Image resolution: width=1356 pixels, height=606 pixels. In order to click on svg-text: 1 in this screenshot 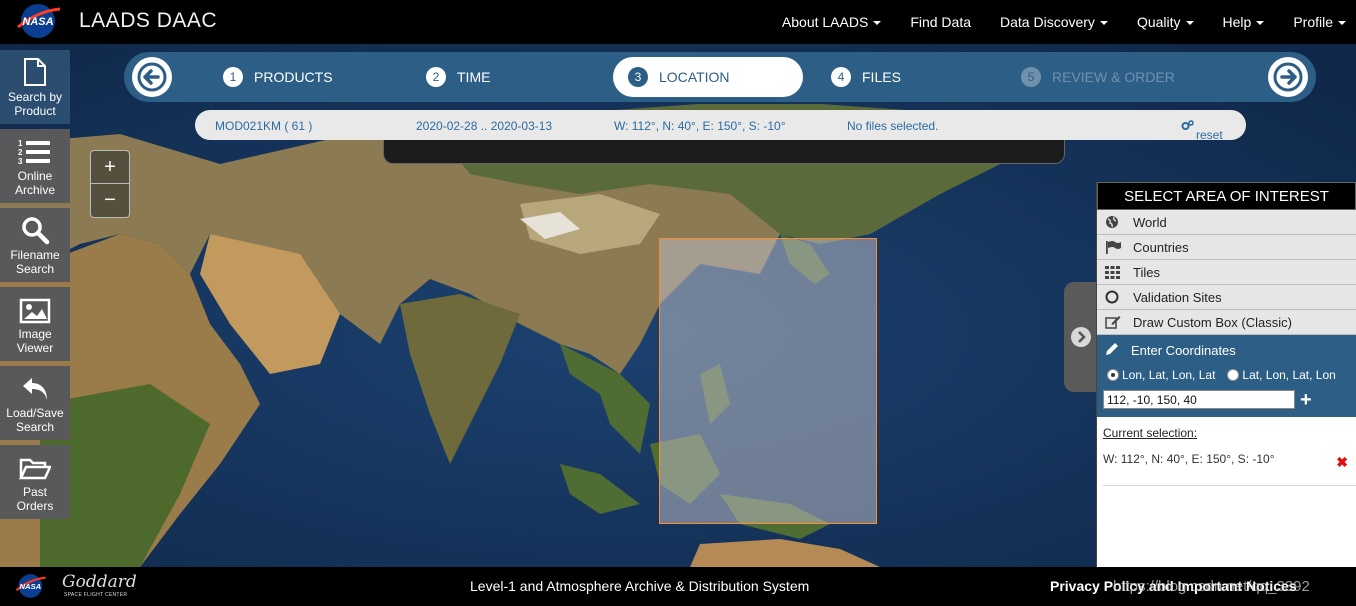, I will do `click(20, 143)`.